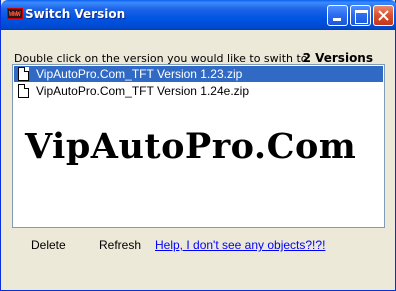 Image resolution: width=396 pixels, height=291 pixels. Describe the element at coordinates (75, 14) in the screenshot. I see `window-title: Switch Version` at that location.